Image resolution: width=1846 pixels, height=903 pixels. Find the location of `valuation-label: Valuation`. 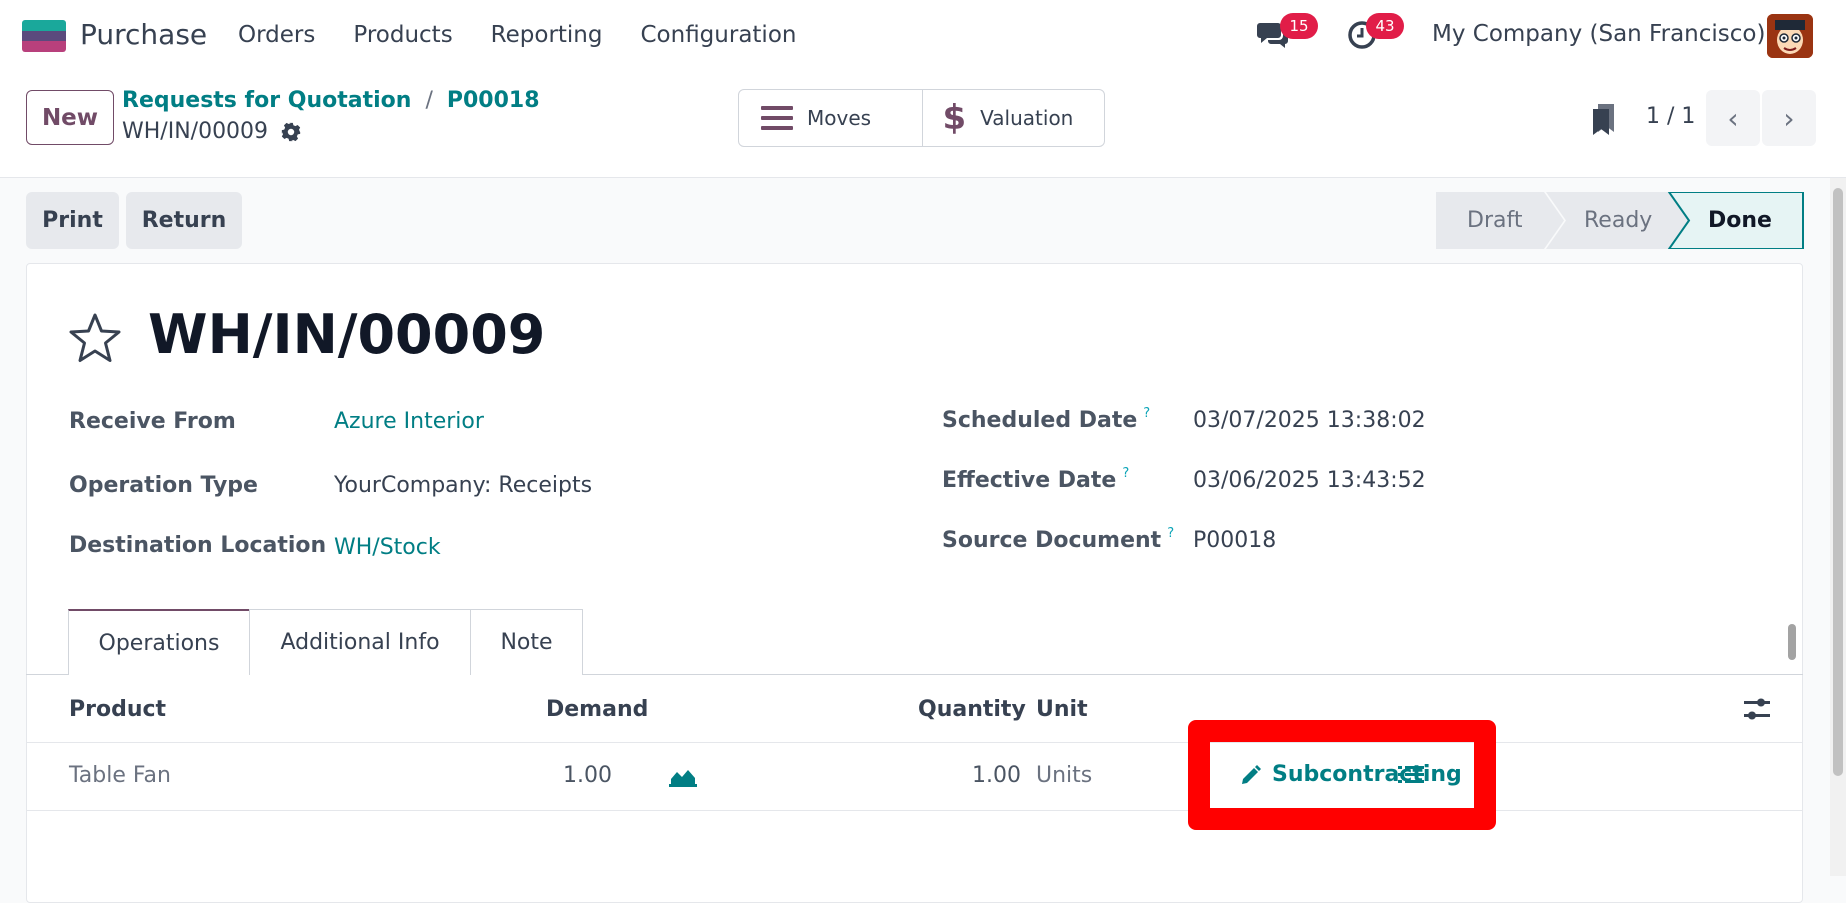

valuation-label: Valuation is located at coordinates (1027, 118).